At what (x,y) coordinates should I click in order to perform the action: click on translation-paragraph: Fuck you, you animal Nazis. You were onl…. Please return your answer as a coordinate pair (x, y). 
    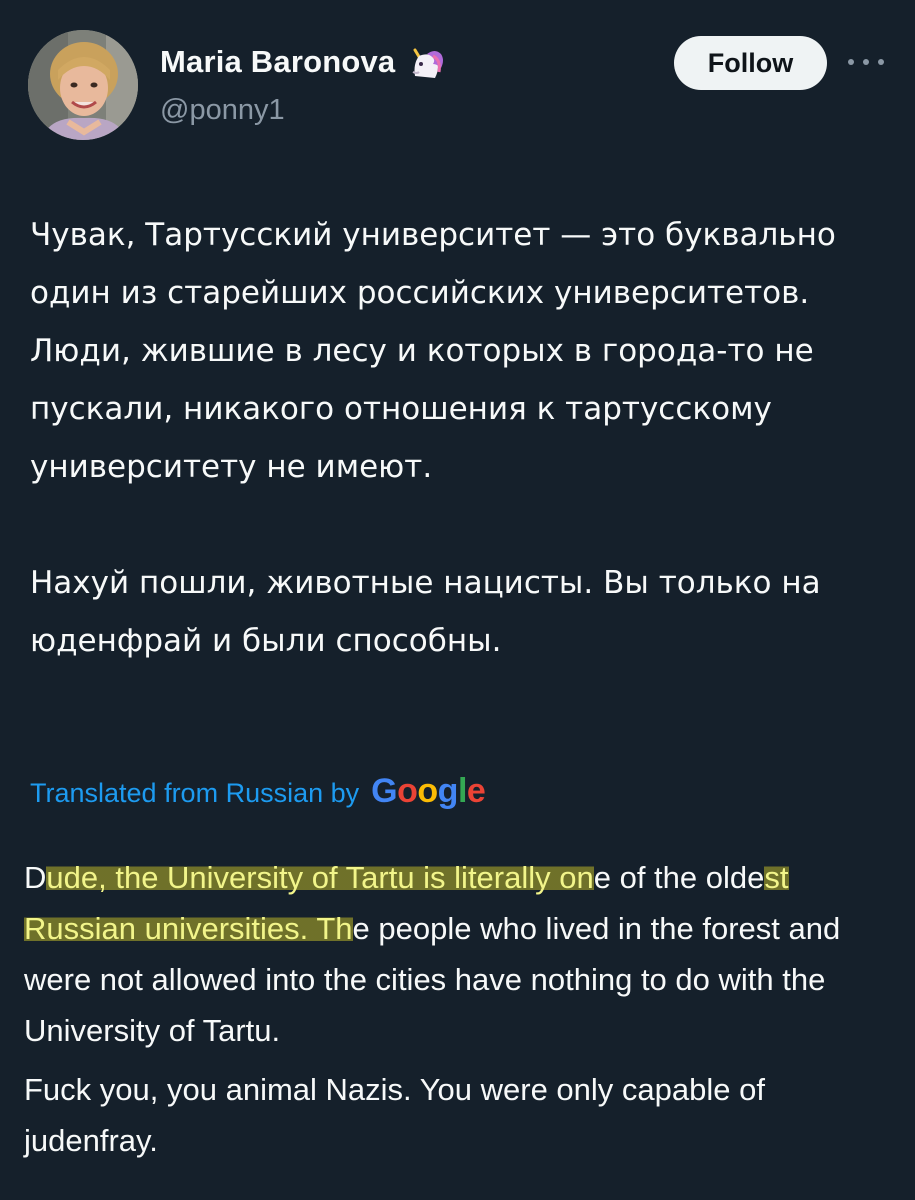
    Looking at the image, I should click on (394, 1115).